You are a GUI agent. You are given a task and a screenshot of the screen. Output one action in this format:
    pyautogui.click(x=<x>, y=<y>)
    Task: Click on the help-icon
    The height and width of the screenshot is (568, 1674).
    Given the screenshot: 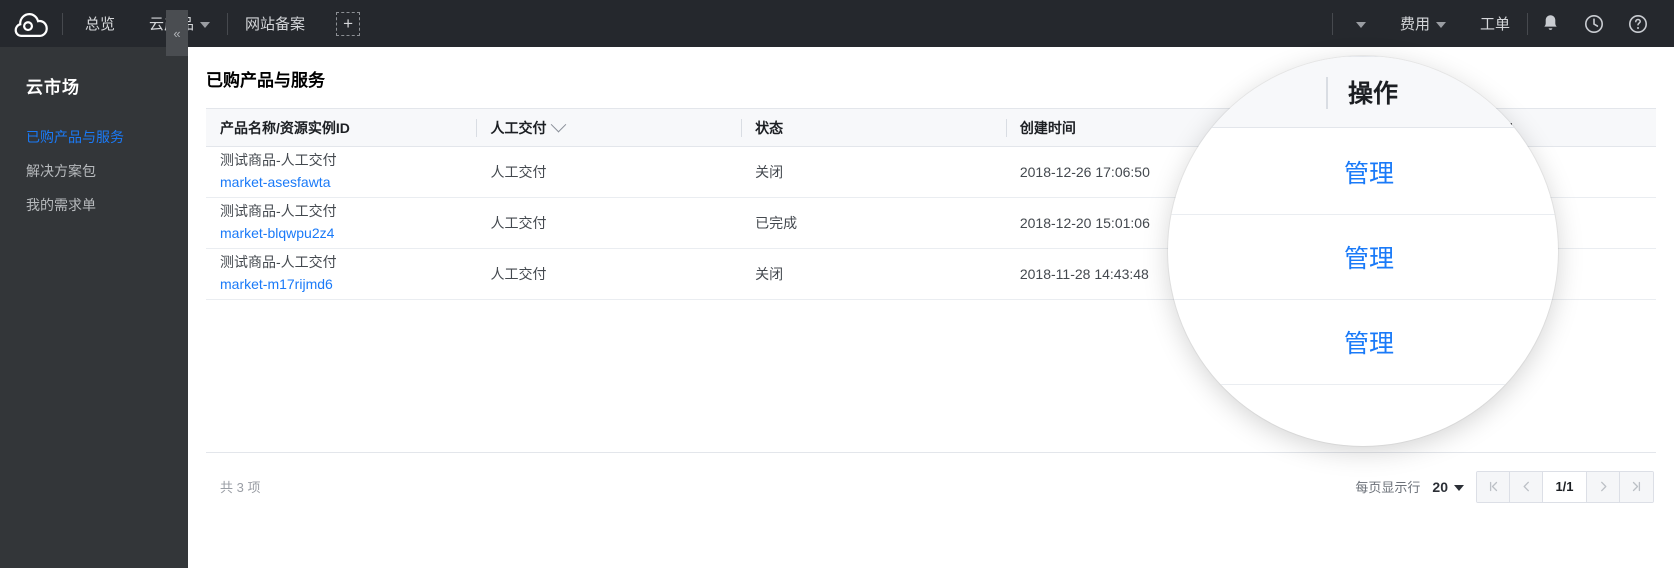 What is the action you would take?
    pyautogui.click(x=1638, y=23)
    